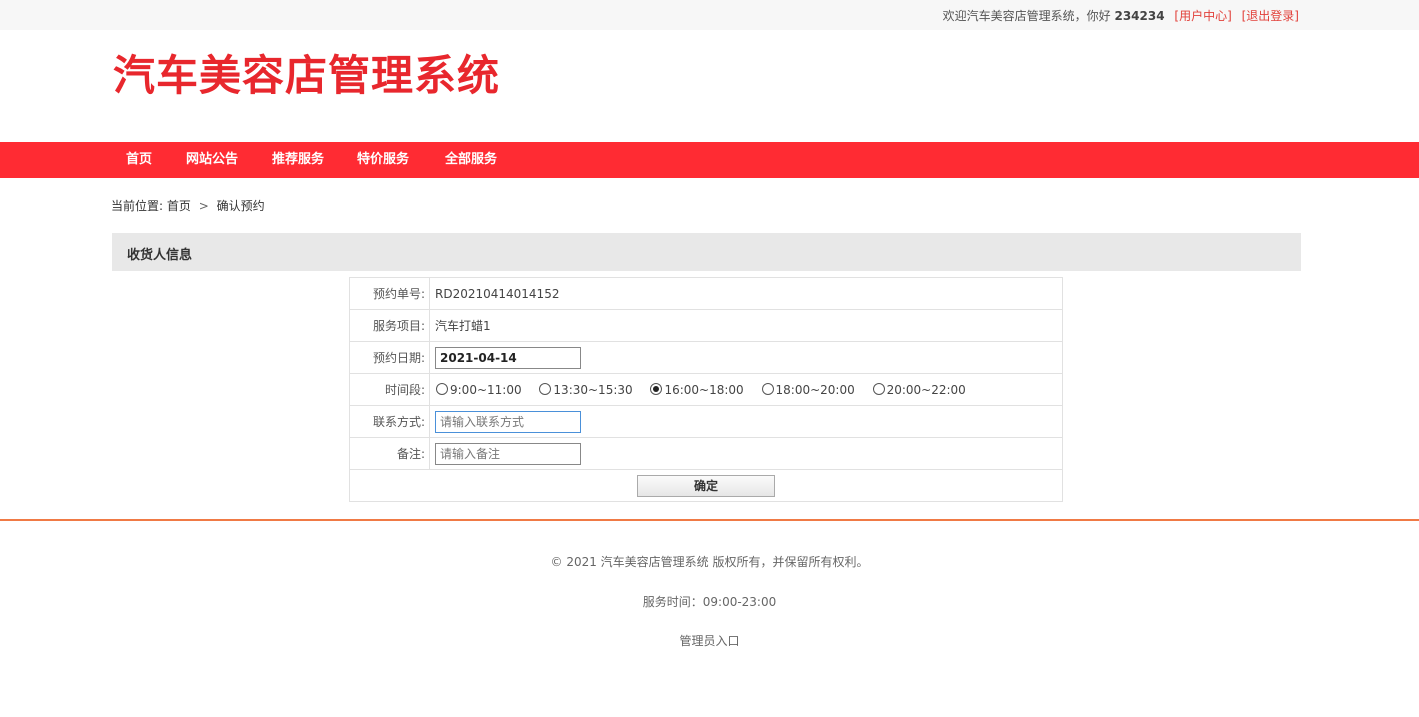 Image resolution: width=1419 pixels, height=717 pixels. What do you see at coordinates (471, 160) in the screenshot?
I see `nav-item-all-services: 全部服务` at bounding box center [471, 160].